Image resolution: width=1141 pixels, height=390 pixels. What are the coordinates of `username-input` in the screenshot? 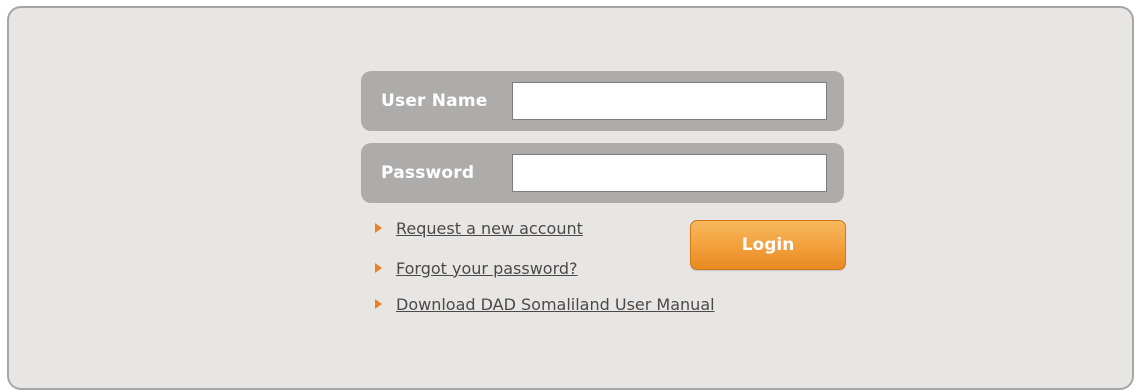 It's located at (669, 101).